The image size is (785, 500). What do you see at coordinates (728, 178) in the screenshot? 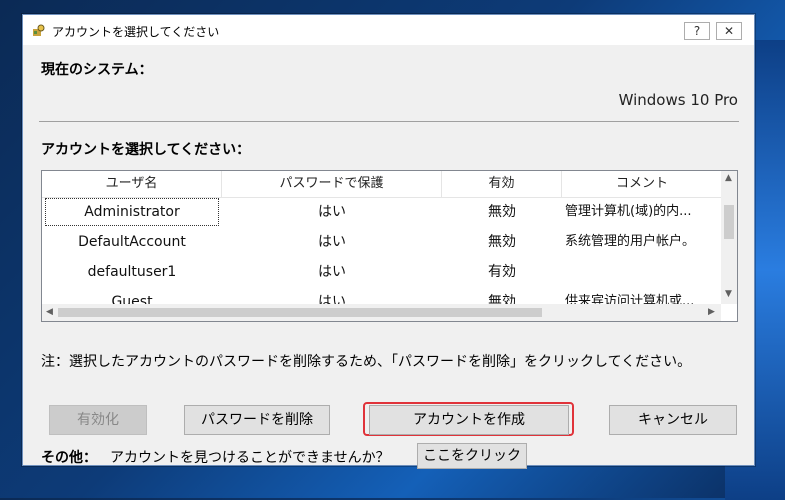
I see `scroll-up-arrow-icon: ▲` at bounding box center [728, 178].